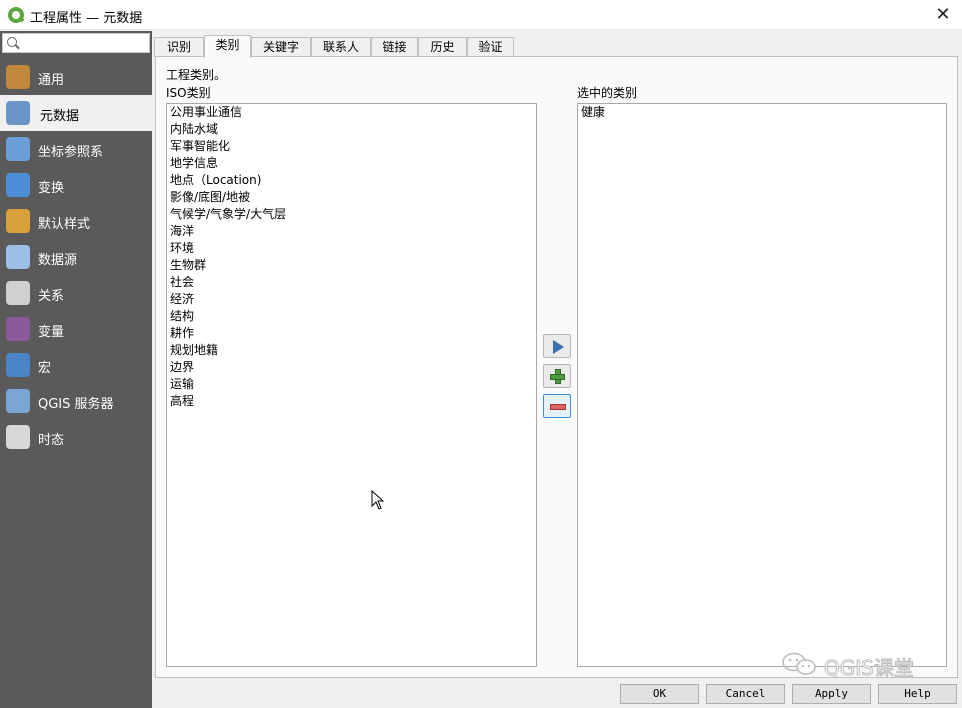  What do you see at coordinates (51, 188) in the screenshot?
I see `sidebar-item-label: 变换` at bounding box center [51, 188].